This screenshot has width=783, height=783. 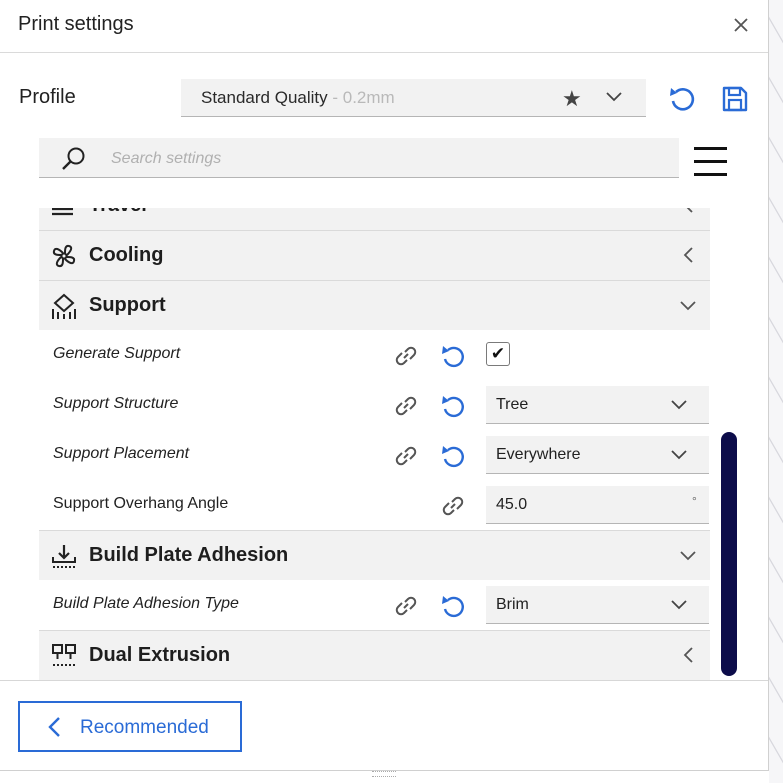 I want to click on close-button, so click(x=741, y=25).